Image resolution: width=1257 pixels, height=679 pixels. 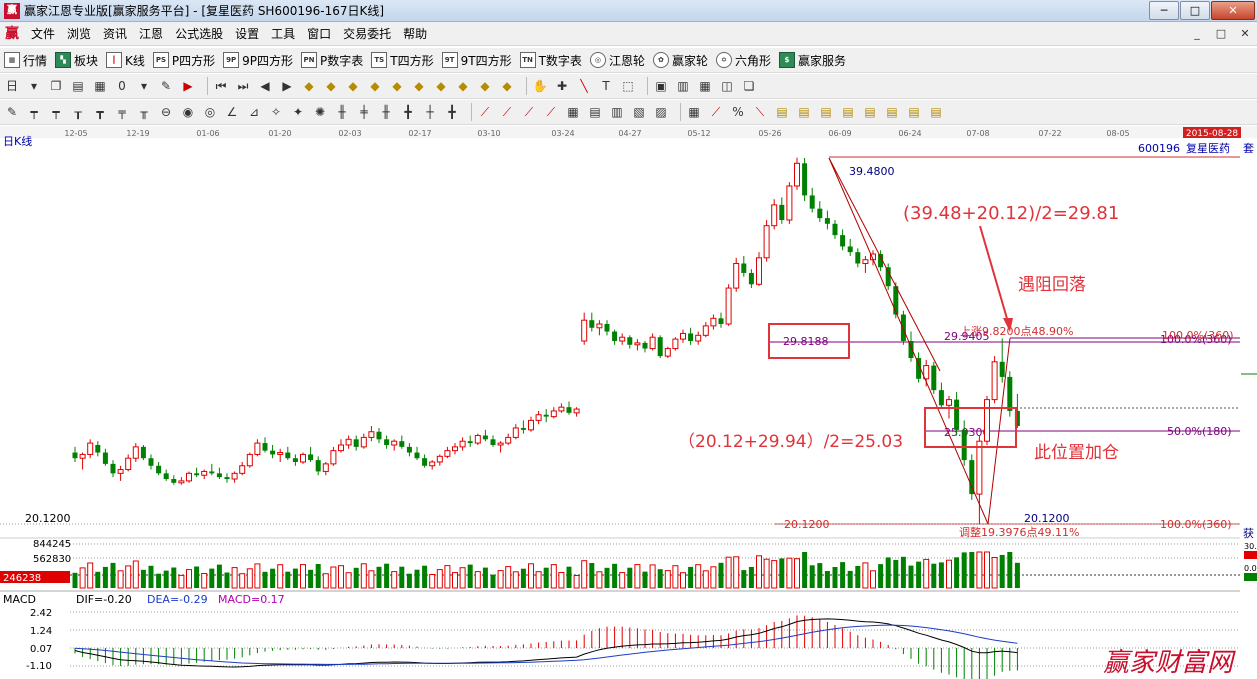 I want to click on mdi-close-button: ✕, so click(x=1245, y=33).